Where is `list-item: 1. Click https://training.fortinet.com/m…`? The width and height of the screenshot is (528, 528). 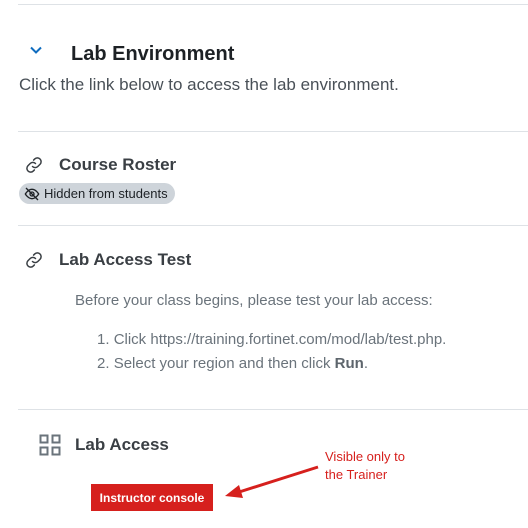
list-item: 1. Click https://training.fortinet.com/m… is located at coordinates (271, 343).